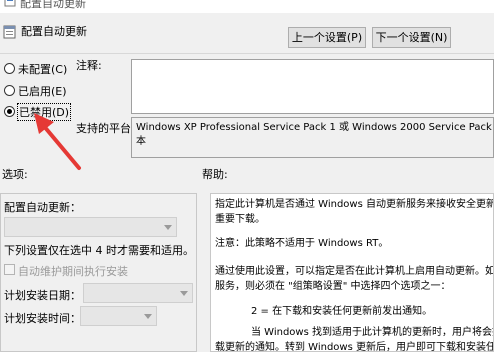 This screenshot has width=494, height=352. Describe the element at coordinates (215, 174) in the screenshot. I see `help-section-label: 帮助:` at that location.